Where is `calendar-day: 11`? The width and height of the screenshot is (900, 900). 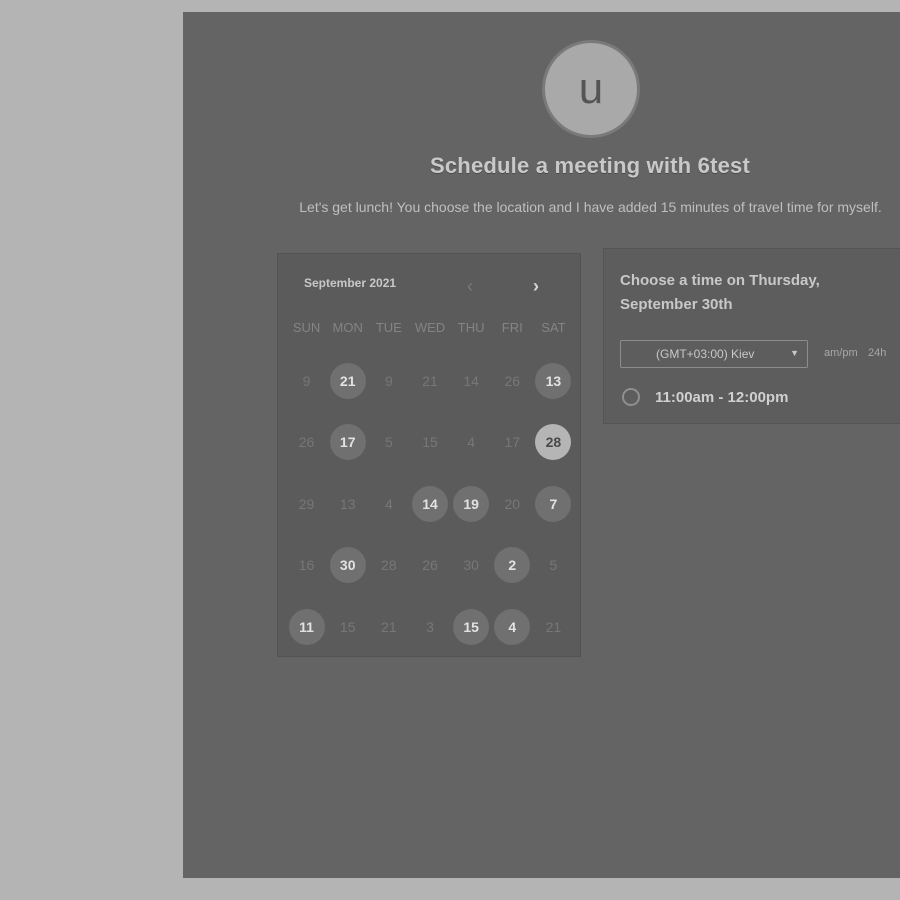
calendar-day: 11 is located at coordinates (306, 627).